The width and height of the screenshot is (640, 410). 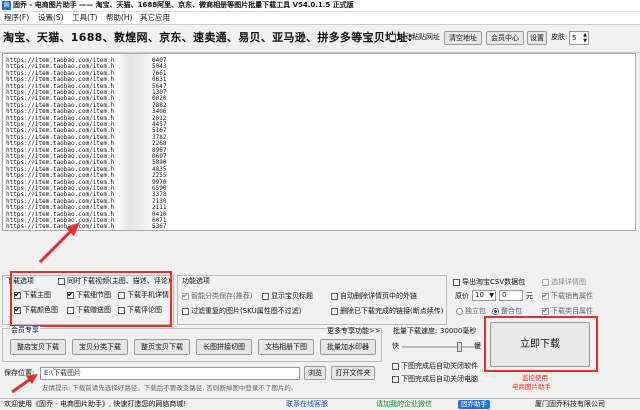 I want to click on radio-independent, so click(x=459, y=311).